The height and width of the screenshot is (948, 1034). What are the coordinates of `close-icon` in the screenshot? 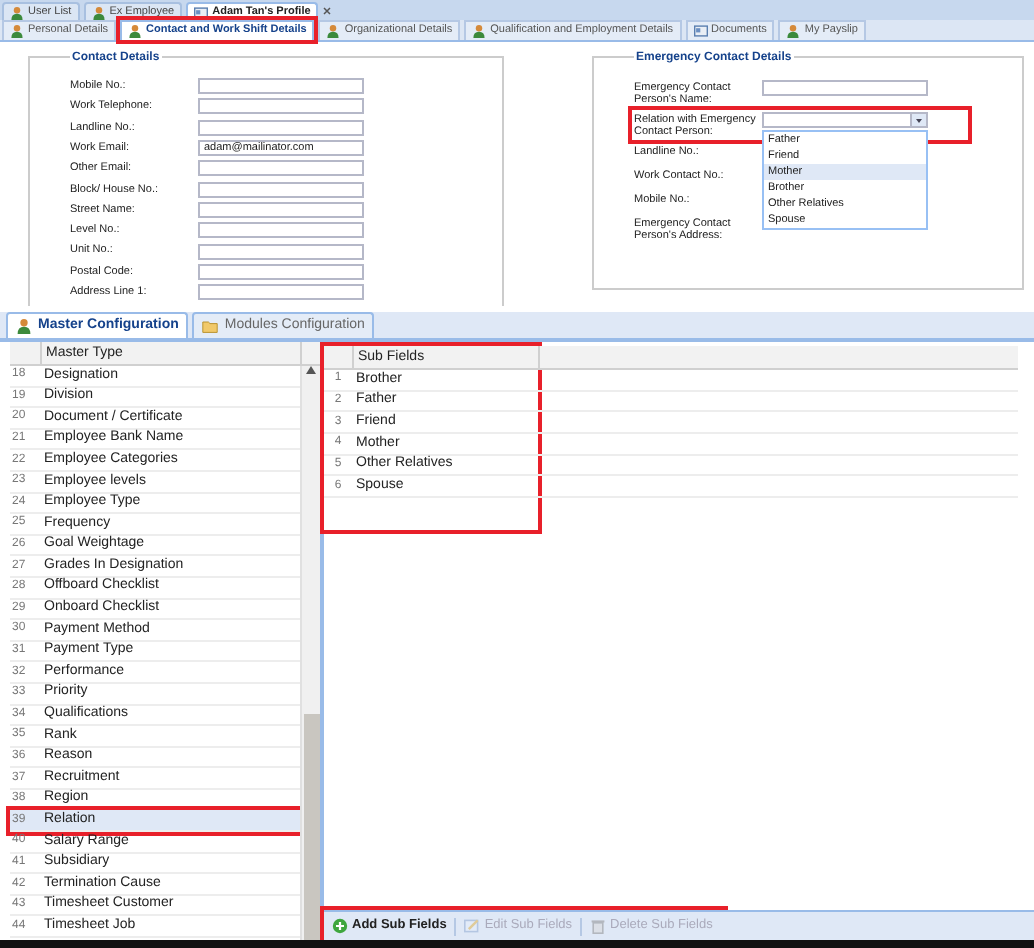 It's located at (327, 11).